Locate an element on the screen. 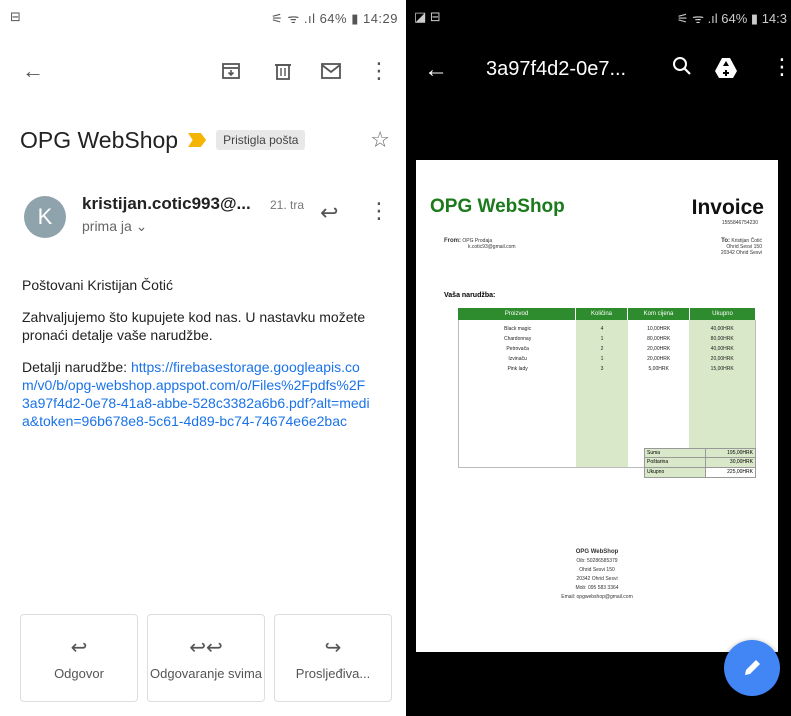 This screenshot has width=791, height=716. invoice-brand: OPG WebShop is located at coordinates (497, 206).